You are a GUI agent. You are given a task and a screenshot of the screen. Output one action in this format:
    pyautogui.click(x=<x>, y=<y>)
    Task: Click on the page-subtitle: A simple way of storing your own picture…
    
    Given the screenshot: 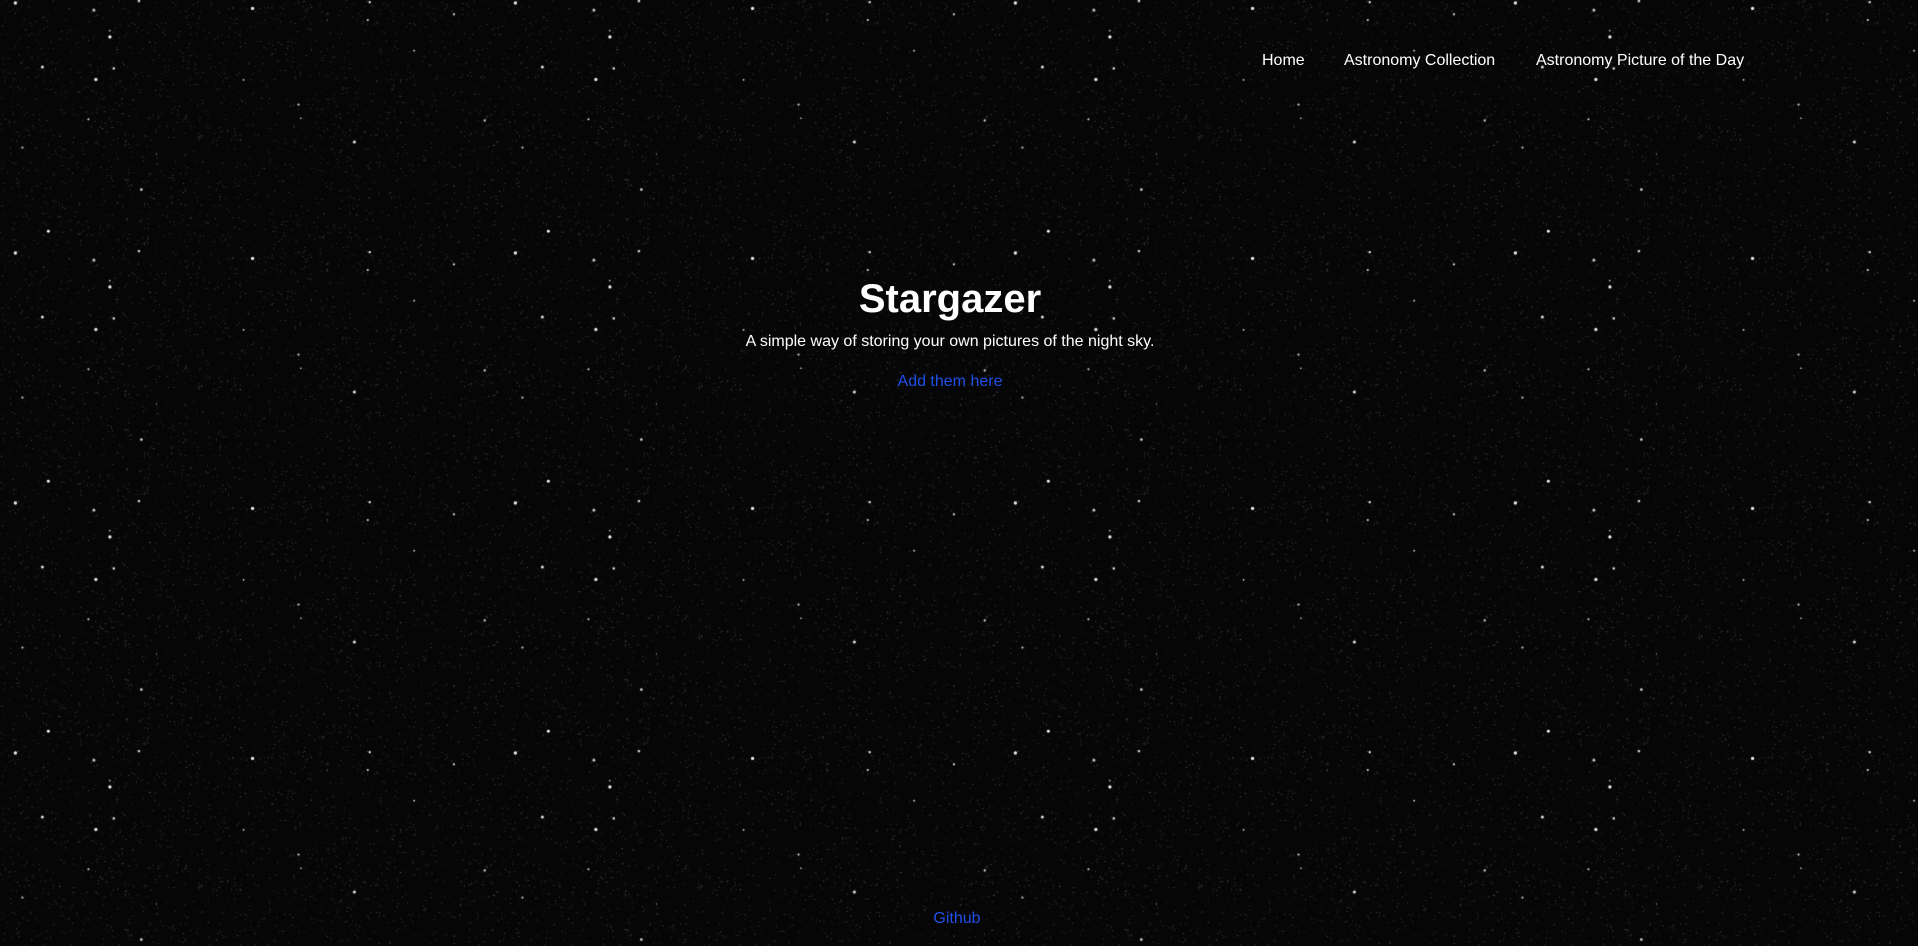 What is the action you would take?
    pyautogui.click(x=950, y=341)
    